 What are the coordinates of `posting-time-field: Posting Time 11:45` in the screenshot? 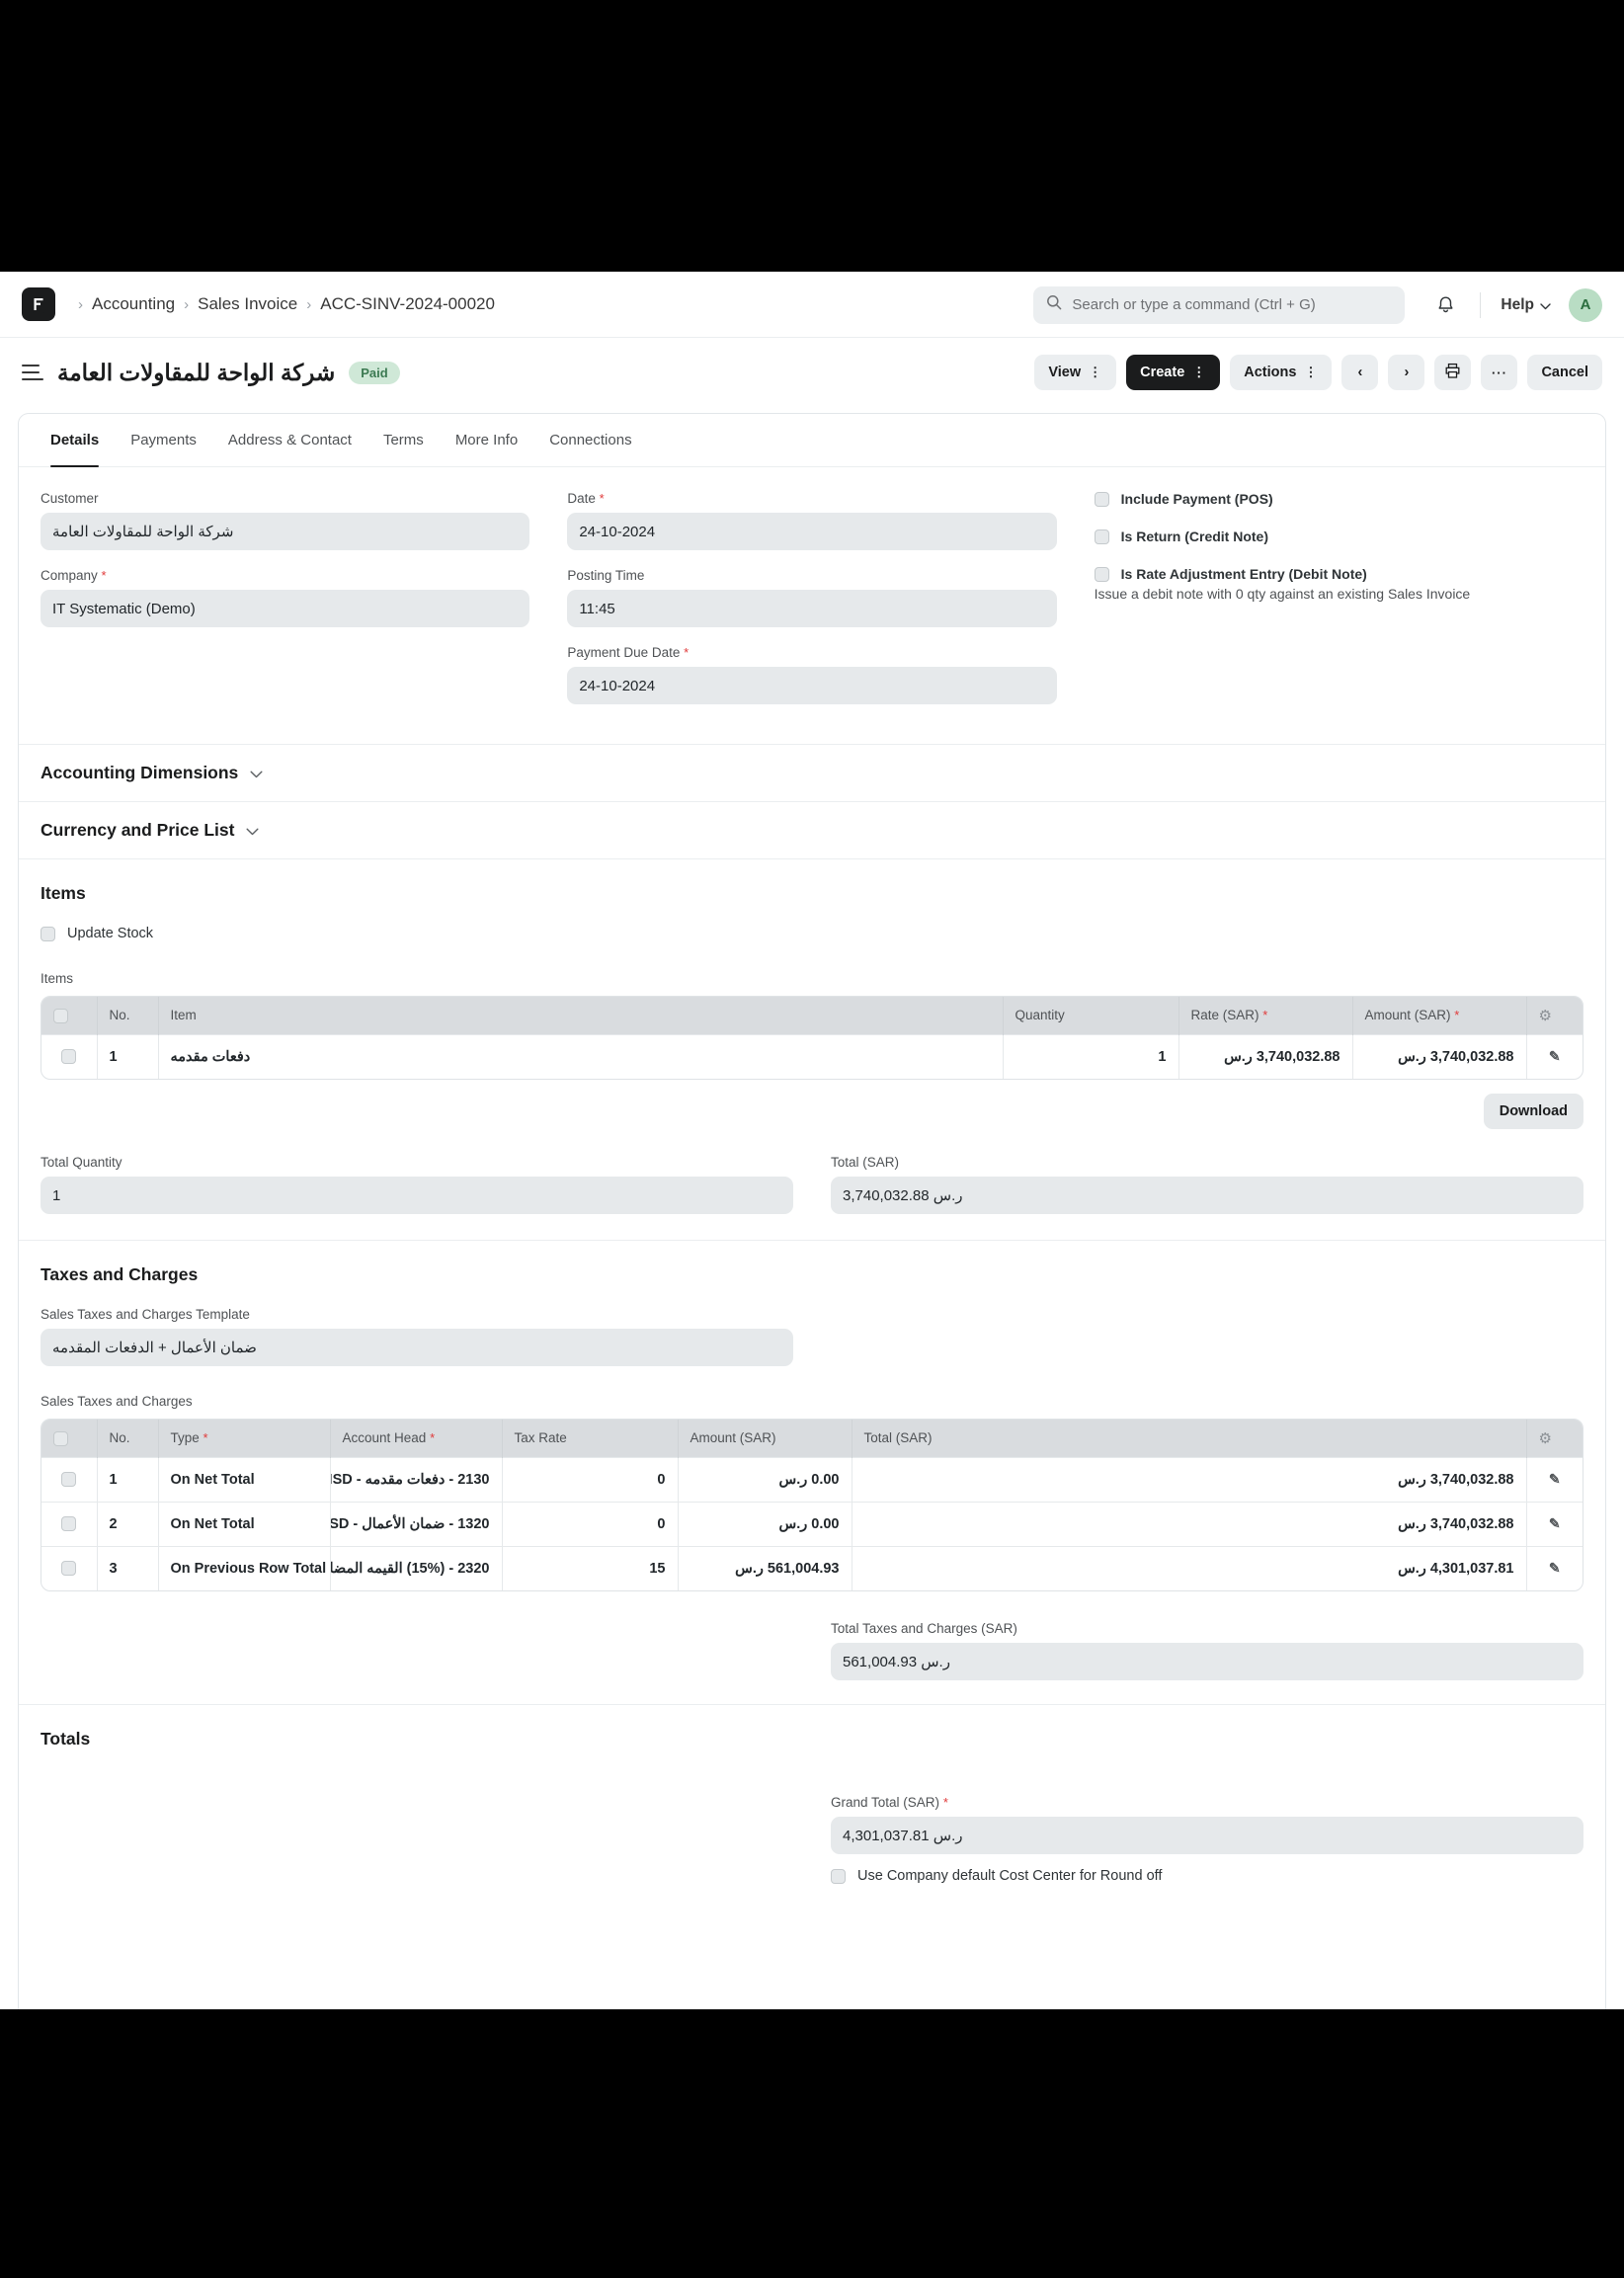 It's located at (812, 597).